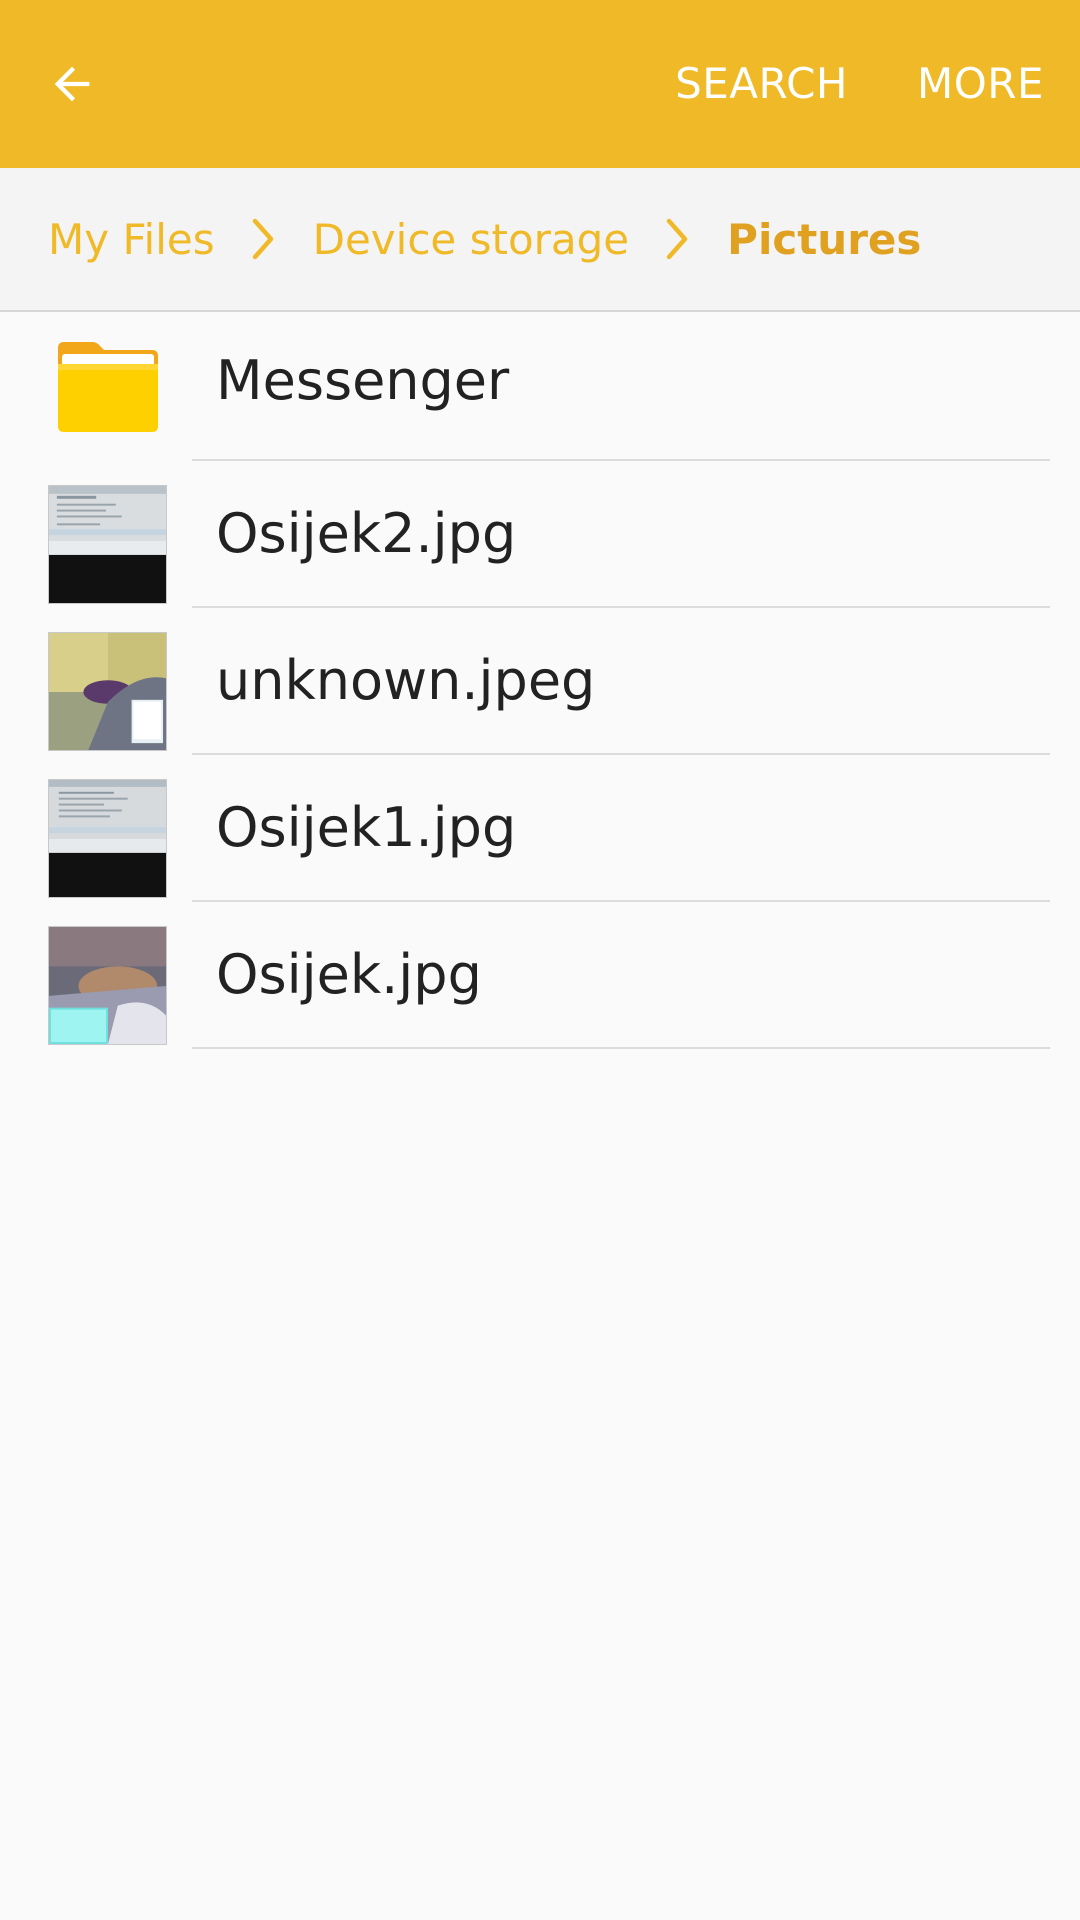 This screenshot has height=1920, width=1080. What do you see at coordinates (108, 387) in the screenshot?
I see `folder-icon` at bounding box center [108, 387].